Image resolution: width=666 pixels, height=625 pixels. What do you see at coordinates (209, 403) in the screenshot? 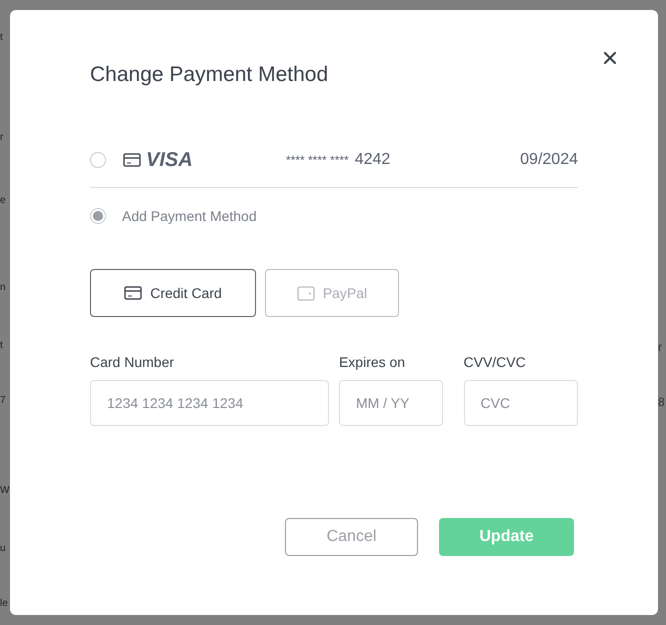
I see `input-field: 1234 1234 1234 1234` at bounding box center [209, 403].